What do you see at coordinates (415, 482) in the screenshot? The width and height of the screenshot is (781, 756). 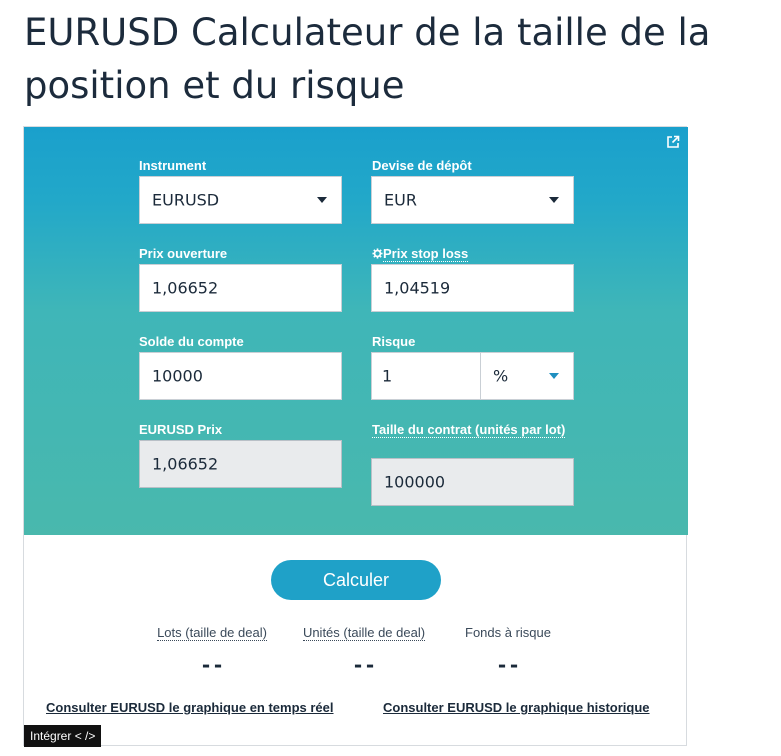 I see `contract-size-value: 100000` at bounding box center [415, 482].